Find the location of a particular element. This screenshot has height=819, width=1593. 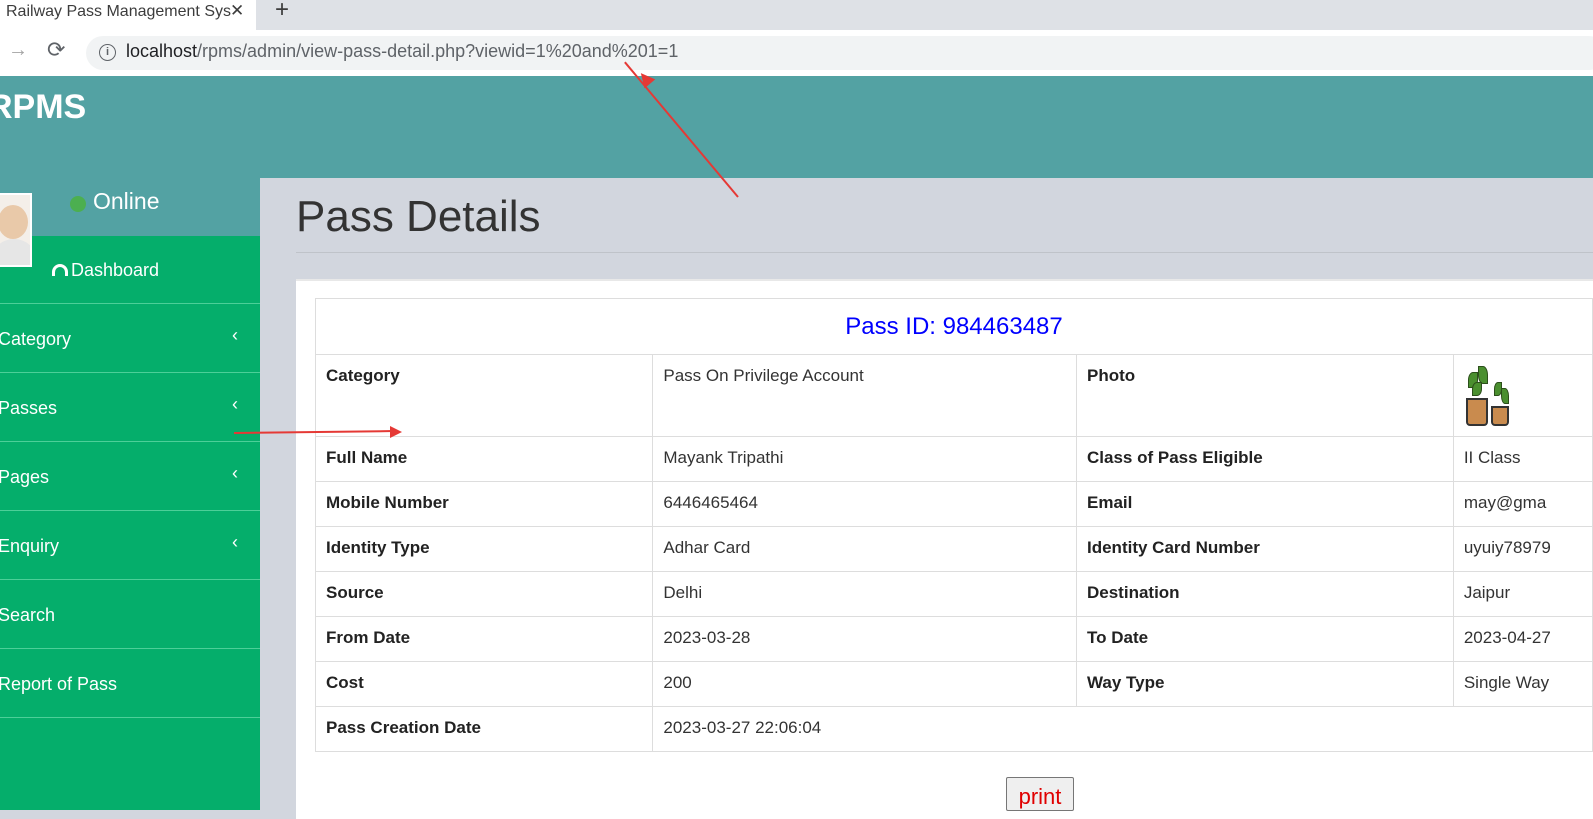

sidebar-item-label: Pages is located at coordinates (25, 477).